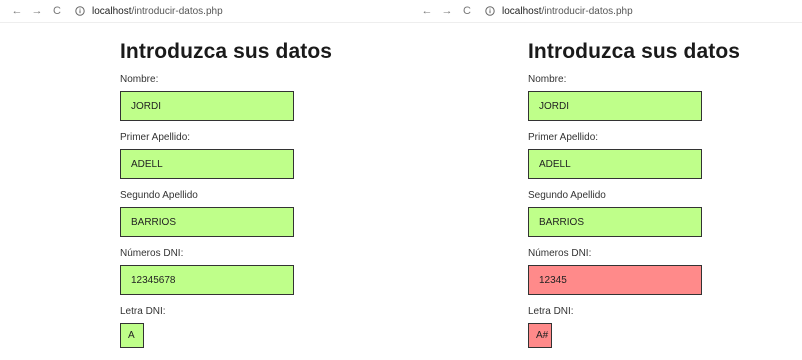 The image size is (802, 360). I want to click on letra-dni-input: A, so click(132, 335).